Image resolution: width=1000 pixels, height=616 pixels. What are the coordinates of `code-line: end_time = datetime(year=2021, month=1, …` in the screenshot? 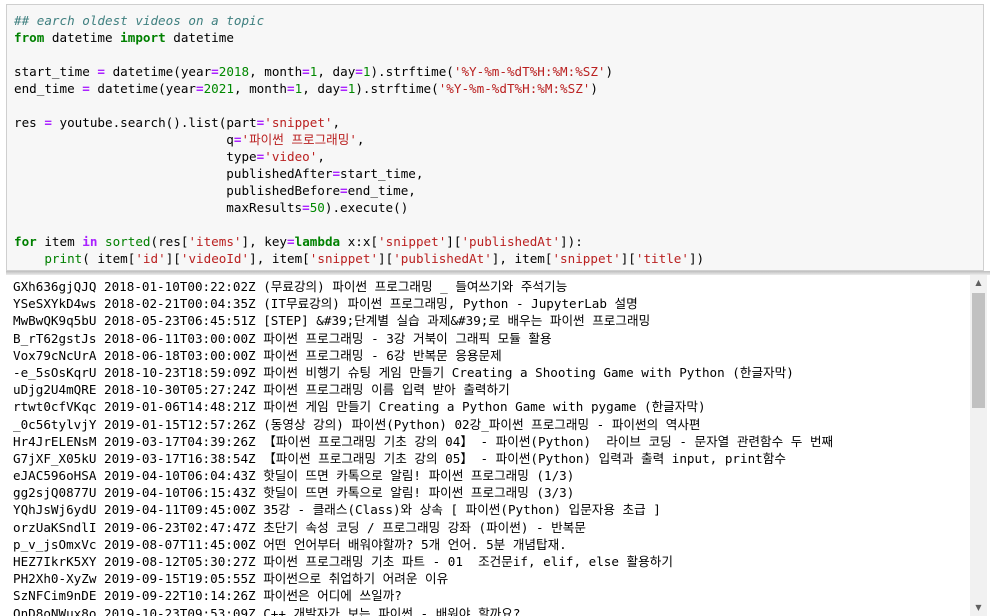 It's located at (306, 88).